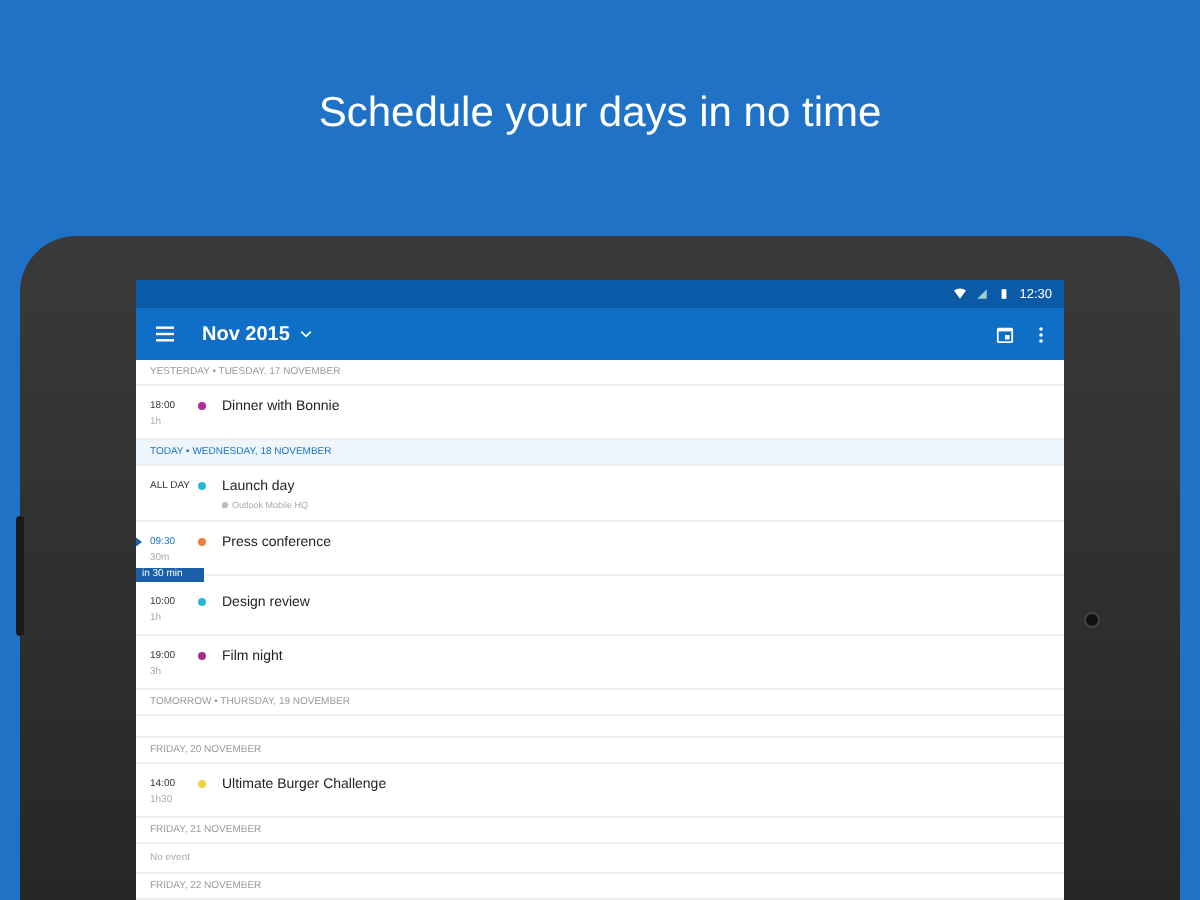 The width and height of the screenshot is (1200, 900). Describe the element at coordinates (139, 542) in the screenshot. I see `current-time-marker-icon` at that location.